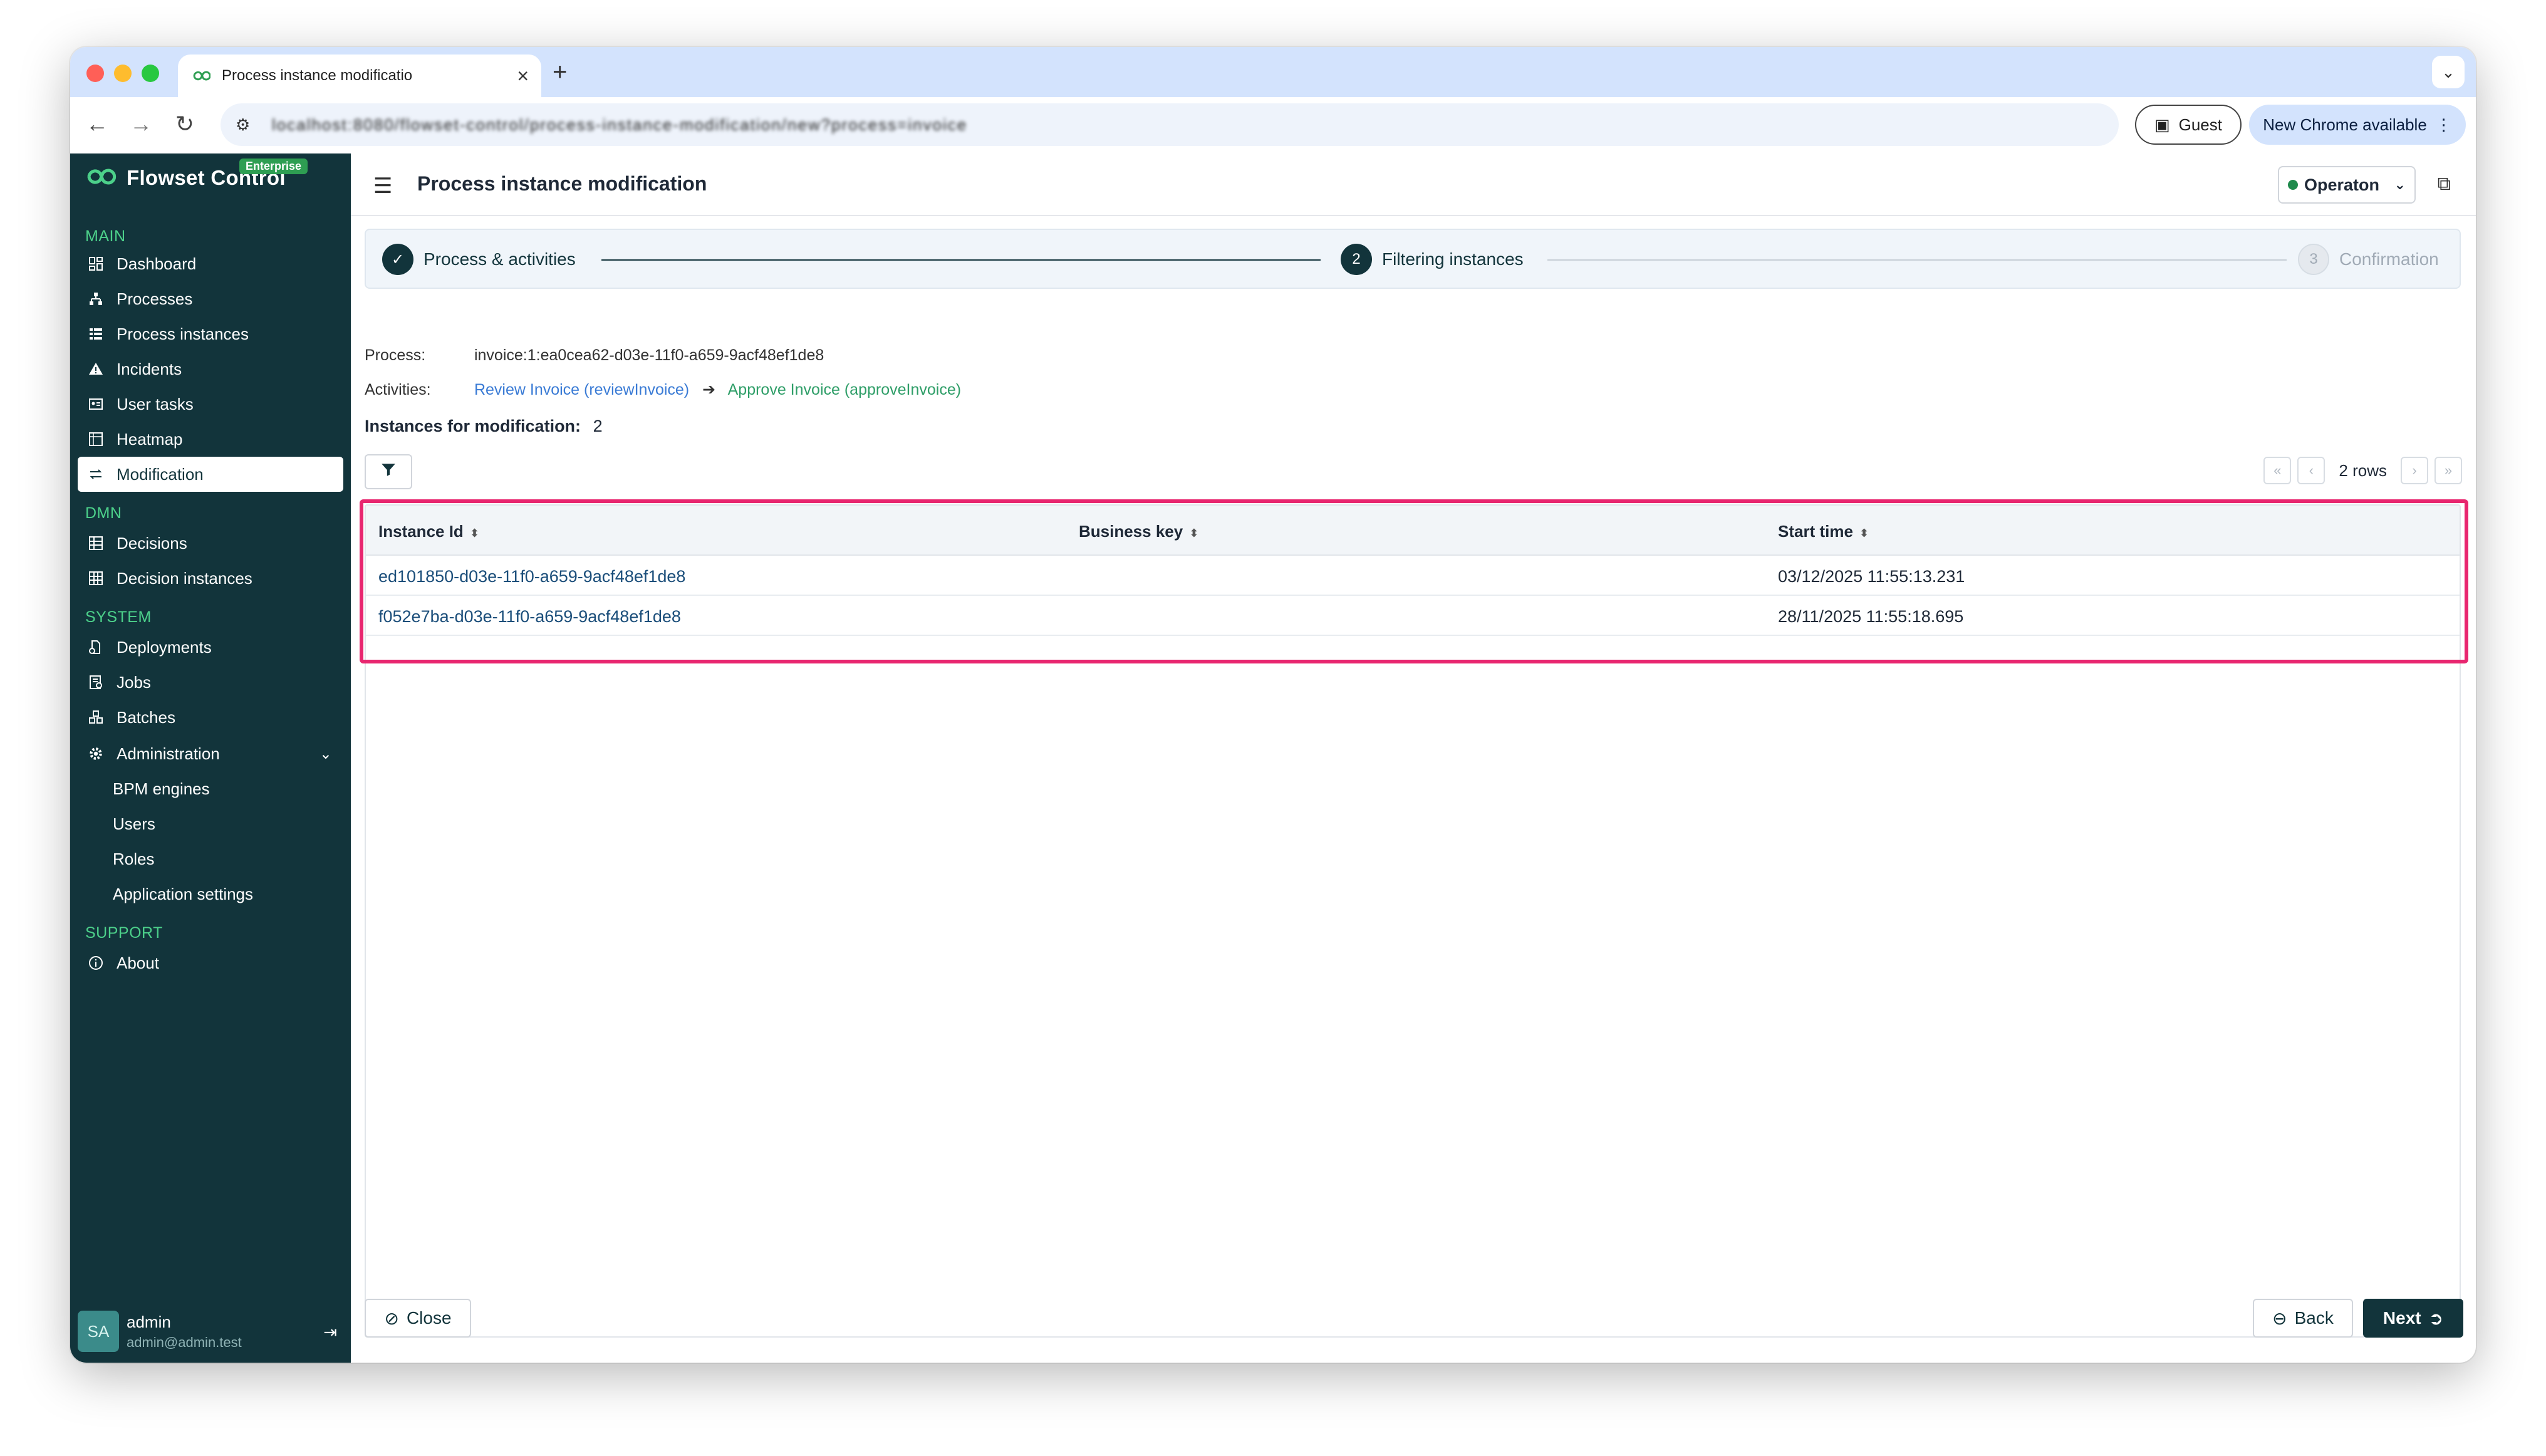 Image resolution: width=2546 pixels, height=1456 pixels. I want to click on arrow-right-icon: ➔, so click(709, 389).